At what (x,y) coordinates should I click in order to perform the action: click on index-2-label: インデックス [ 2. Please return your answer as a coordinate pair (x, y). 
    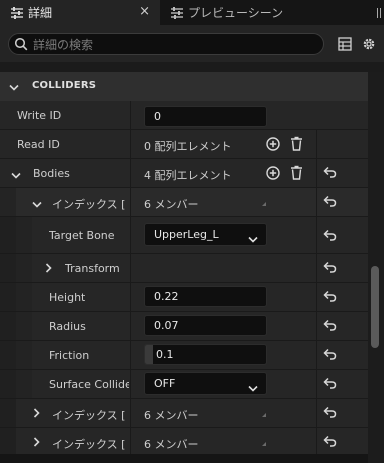
    Looking at the image, I should click on (90, 444).